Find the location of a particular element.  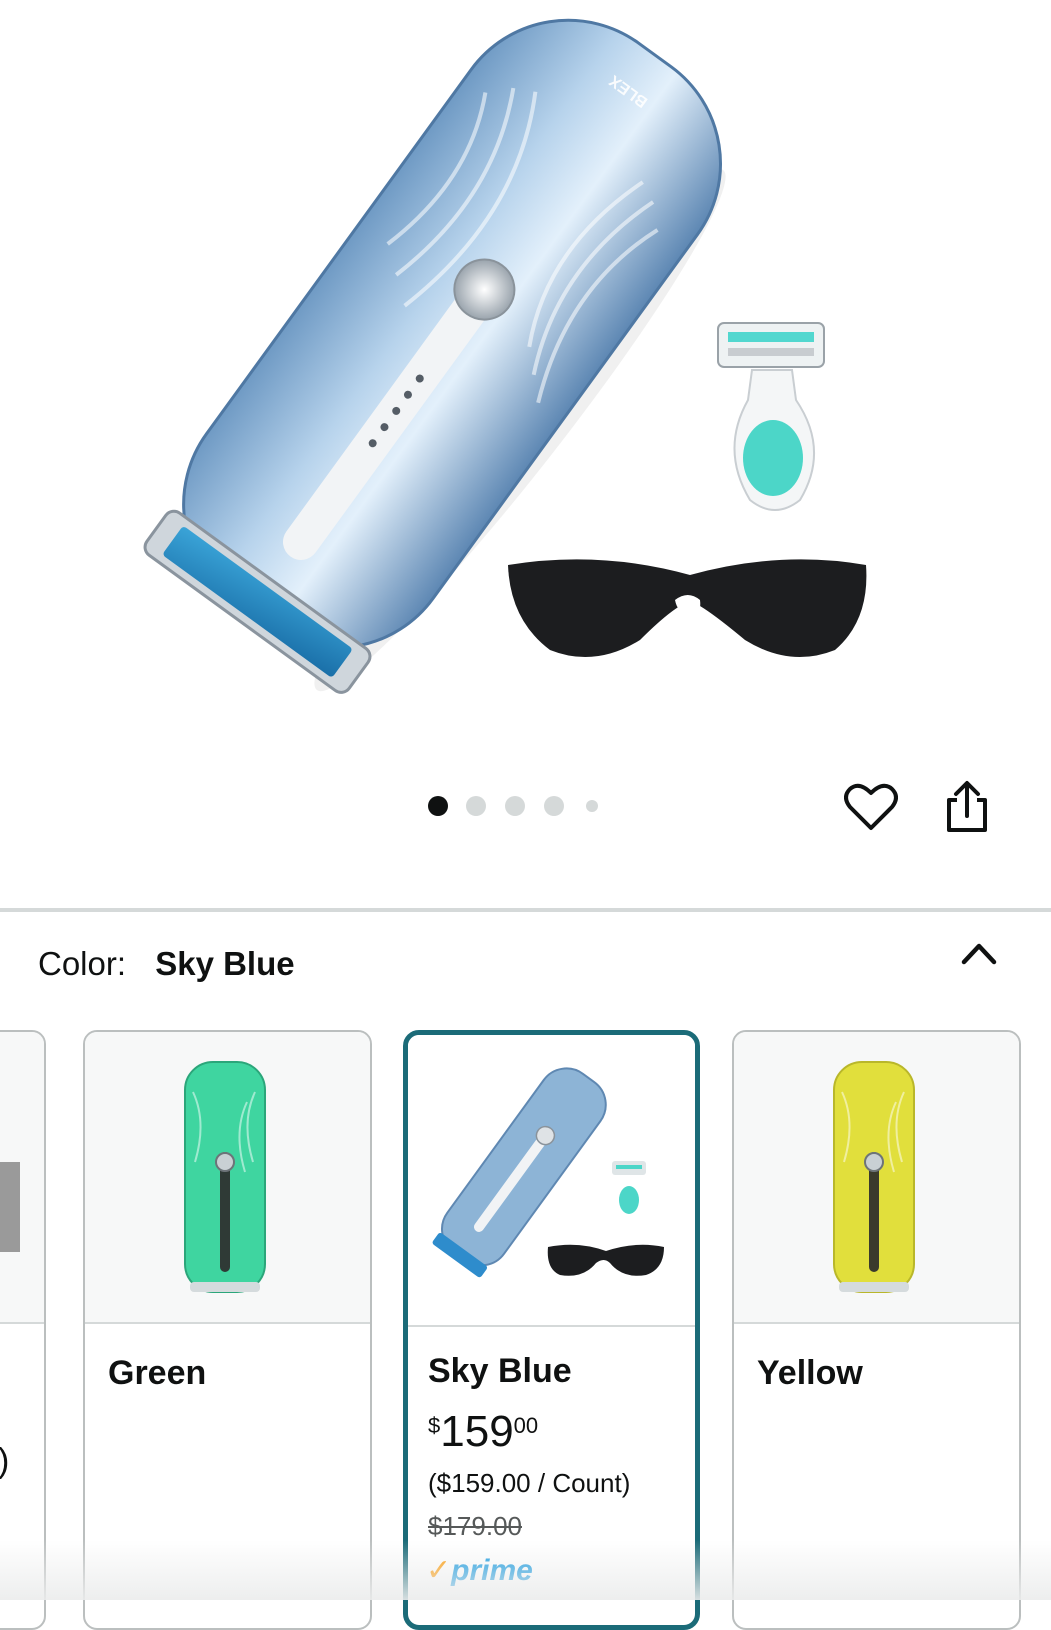

section-divider is located at coordinates (525, 910).